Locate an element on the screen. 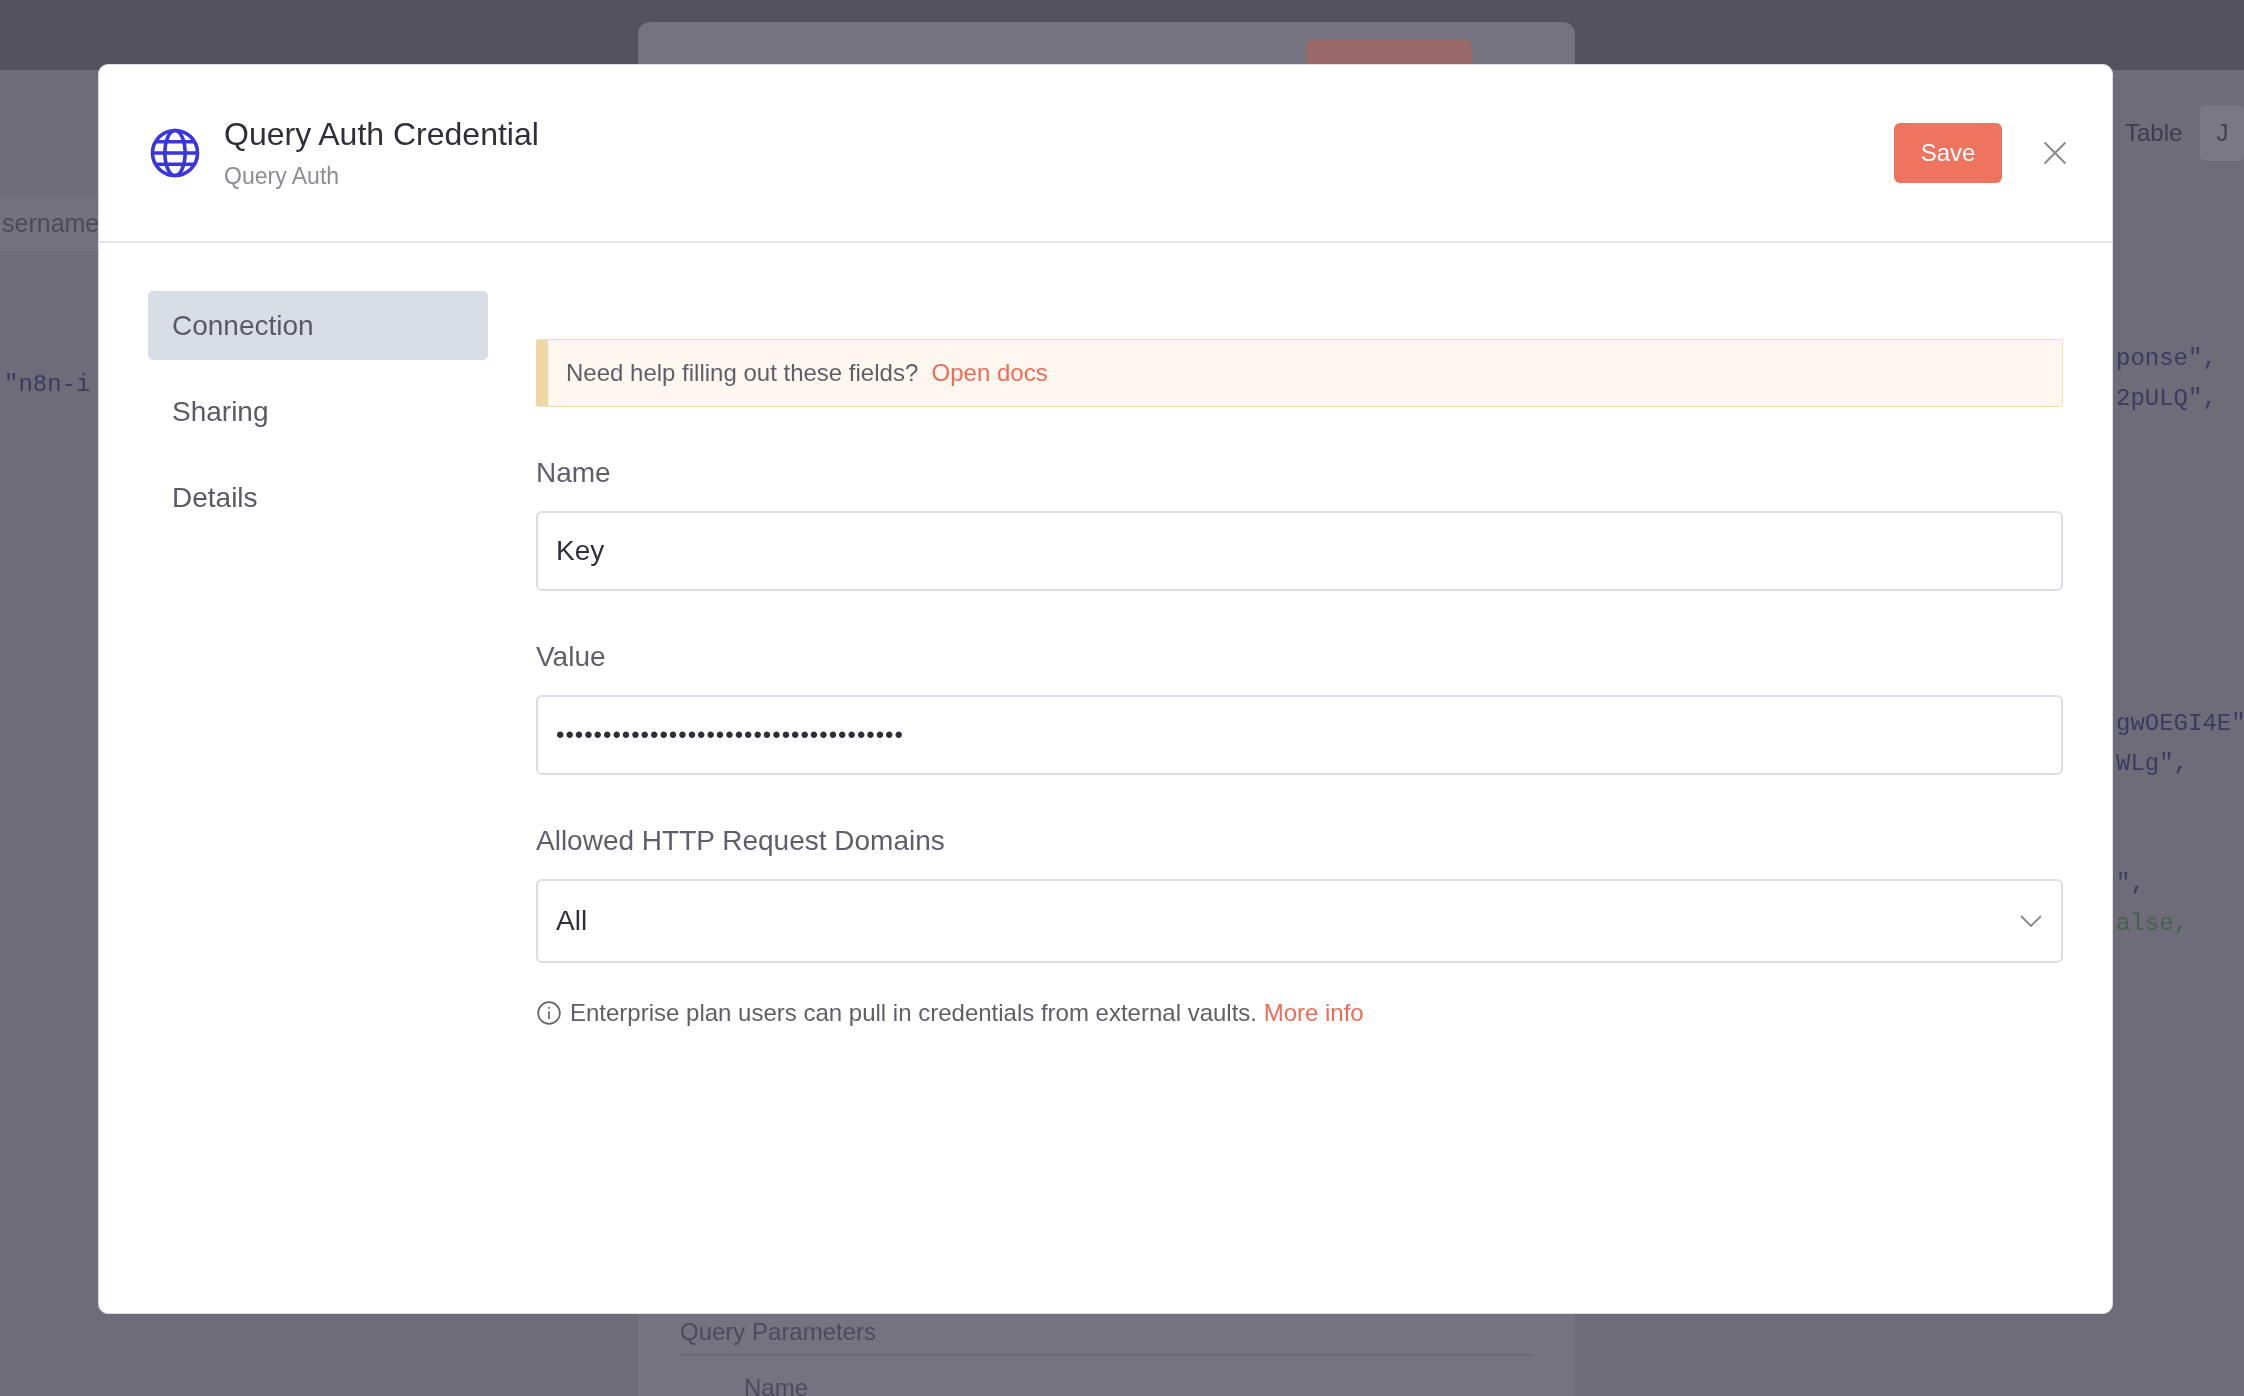 The image size is (2244, 1396). domains-dropdown: All is located at coordinates (1299, 921).